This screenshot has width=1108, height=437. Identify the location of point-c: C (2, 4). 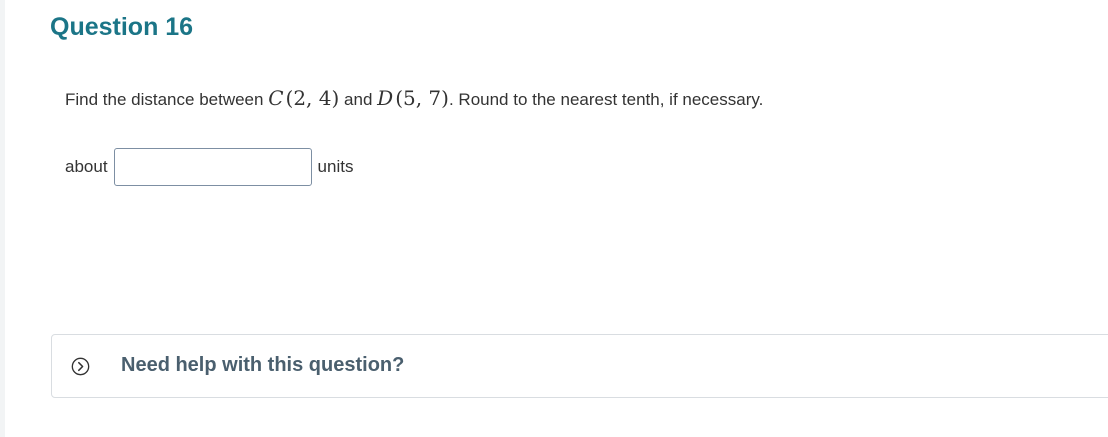
(303, 98).